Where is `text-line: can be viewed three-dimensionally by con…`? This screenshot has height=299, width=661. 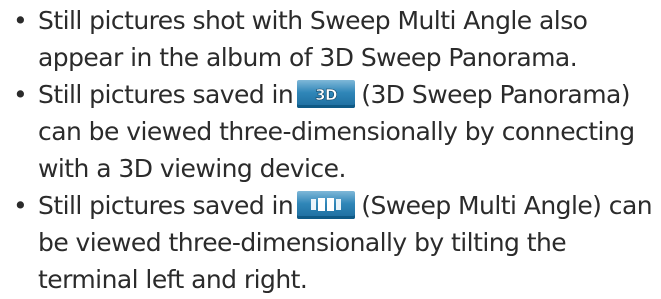
text-line: can be viewed three-dimensionally by con… is located at coordinates (336, 131).